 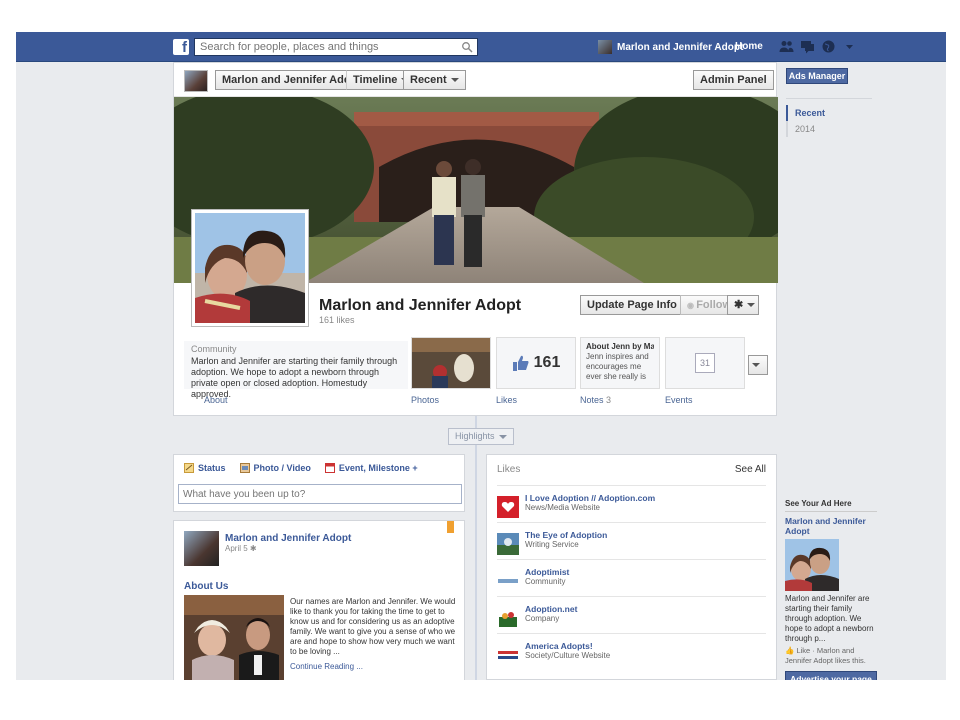 I want to click on top-user-link: Marlon and Jennifer Adopt, so click(x=670, y=47).